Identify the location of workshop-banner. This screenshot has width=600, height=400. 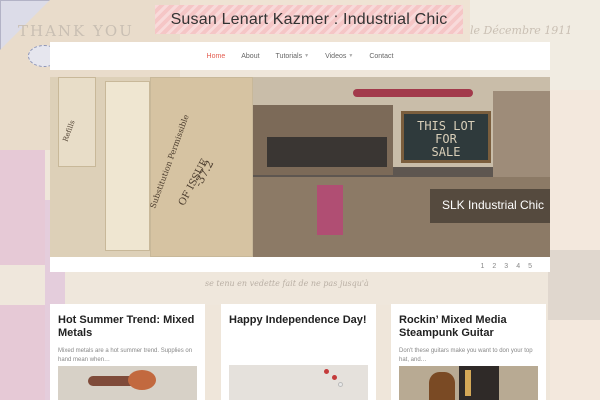
(413, 93).